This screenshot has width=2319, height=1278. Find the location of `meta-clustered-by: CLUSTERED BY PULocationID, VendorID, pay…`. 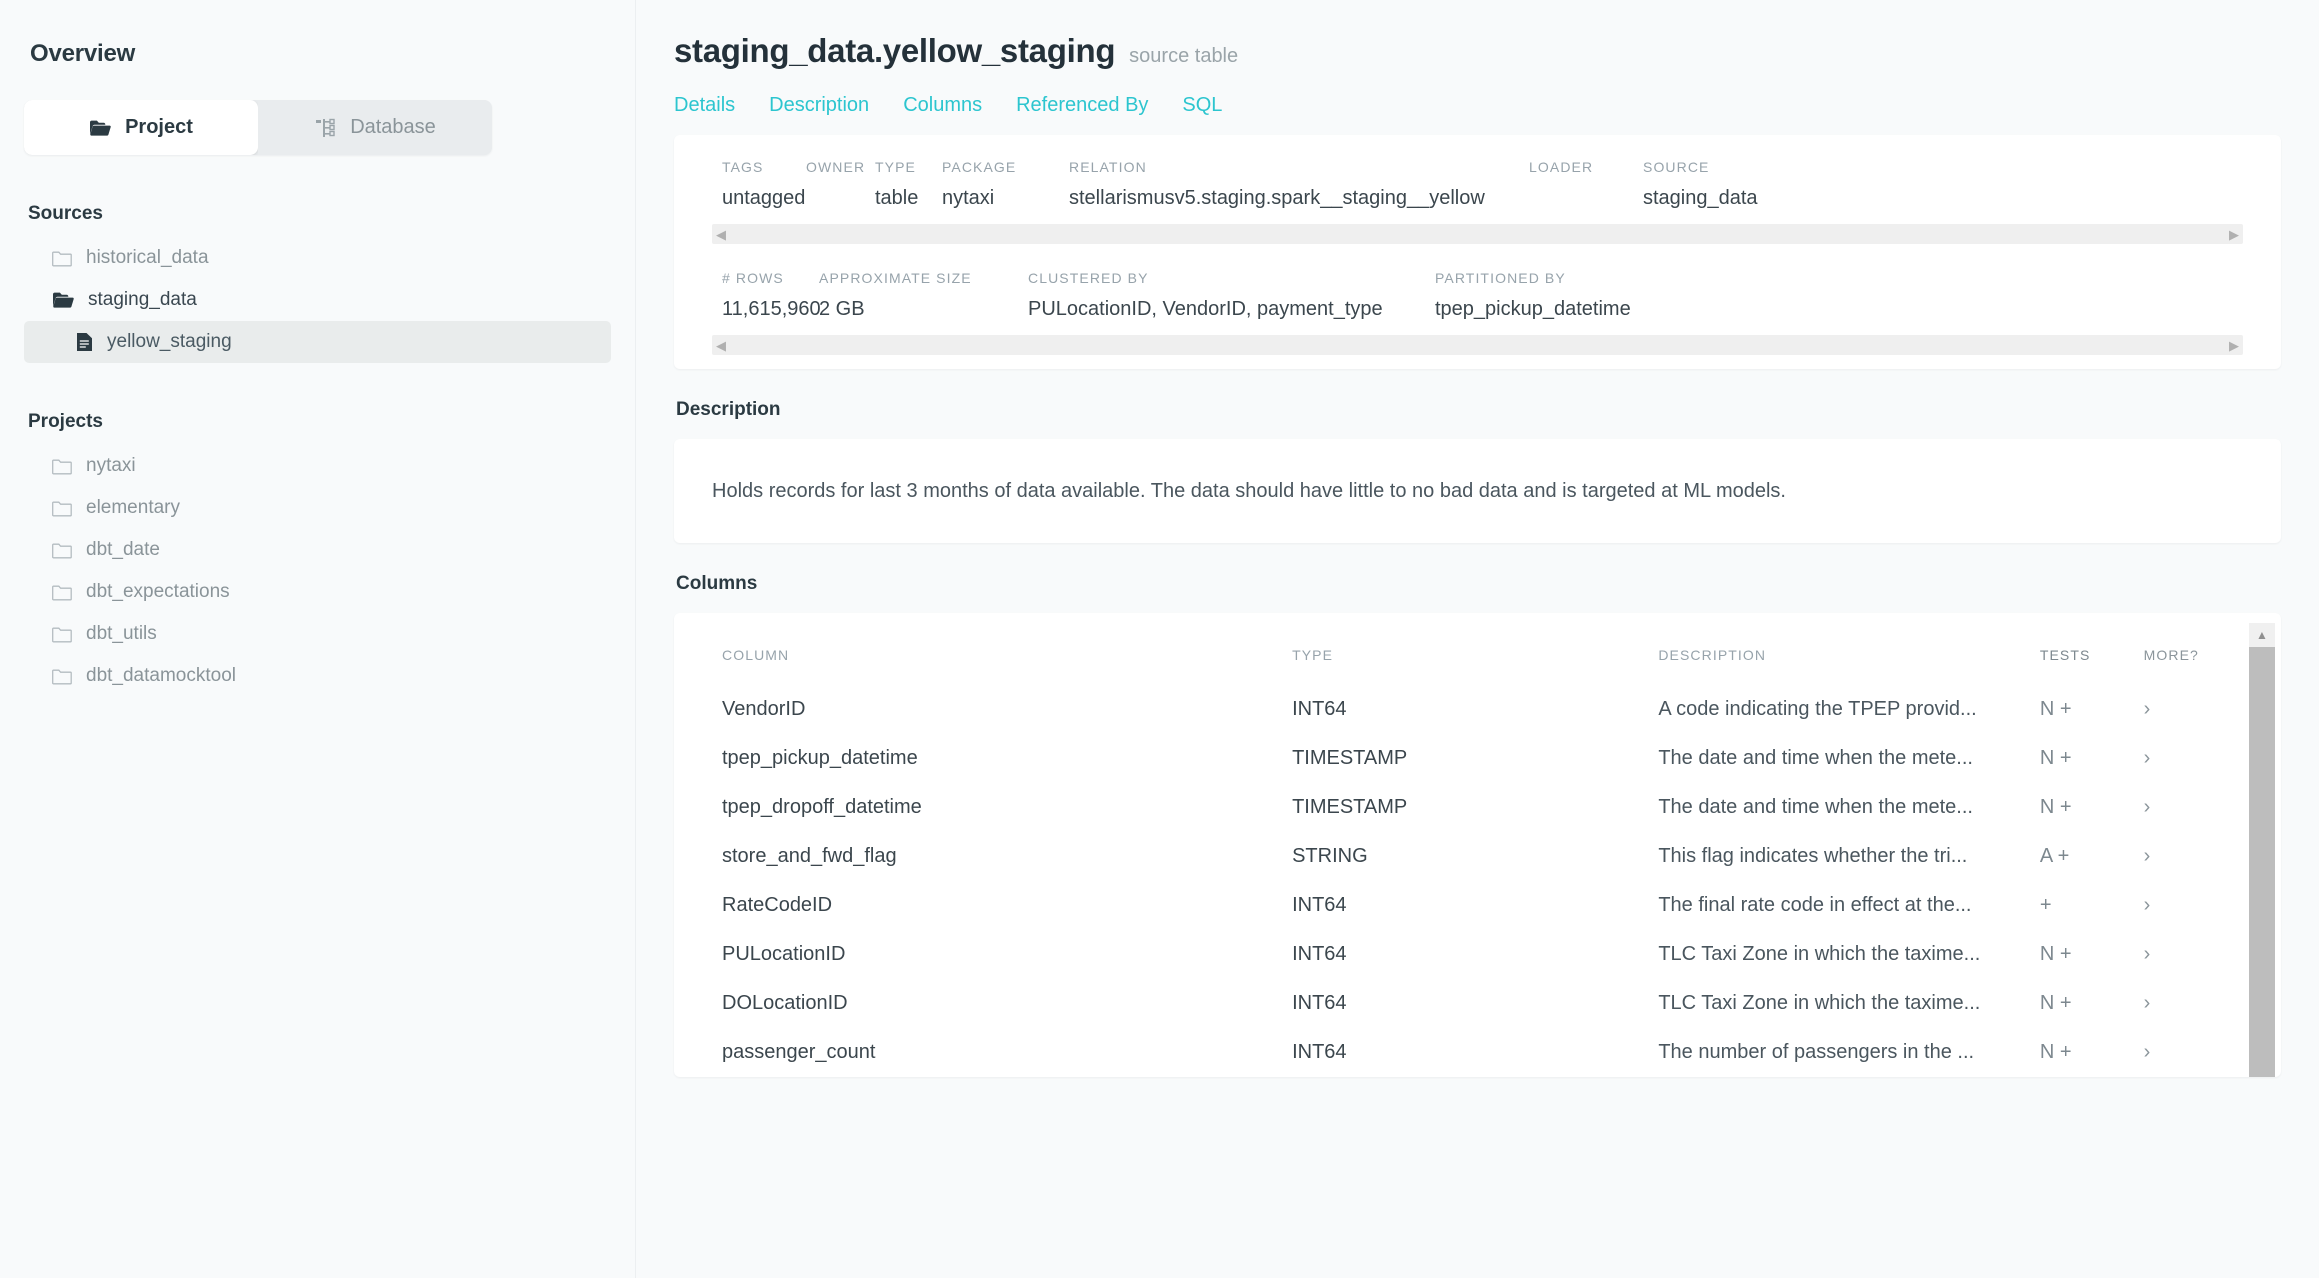

meta-clustered-by: CLUSTERED BY PULocationID, VendorID, pay… is located at coordinates (1231, 295).